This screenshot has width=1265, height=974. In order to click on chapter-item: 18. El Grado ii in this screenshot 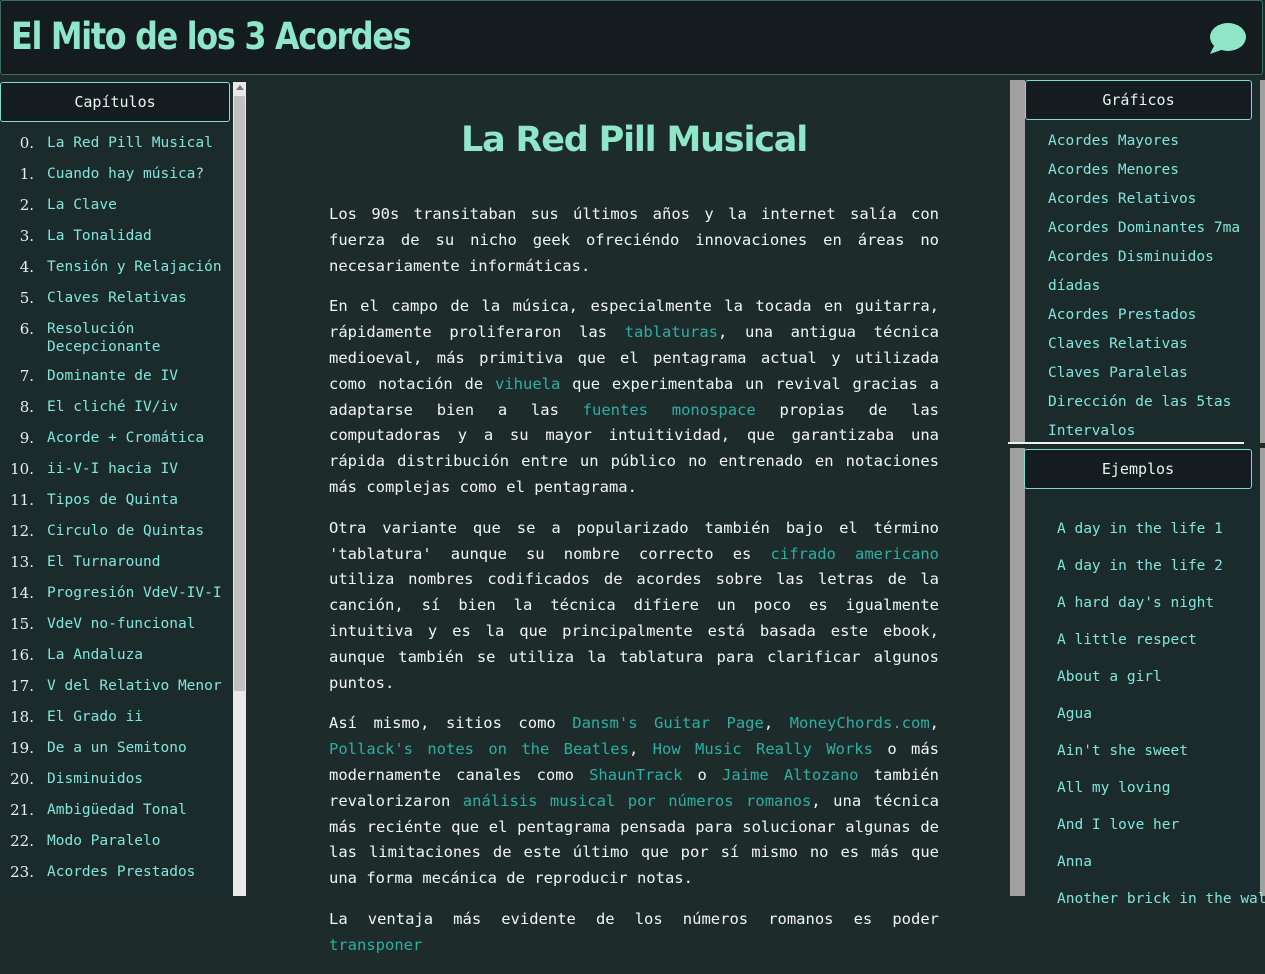, I will do `click(115, 717)`.